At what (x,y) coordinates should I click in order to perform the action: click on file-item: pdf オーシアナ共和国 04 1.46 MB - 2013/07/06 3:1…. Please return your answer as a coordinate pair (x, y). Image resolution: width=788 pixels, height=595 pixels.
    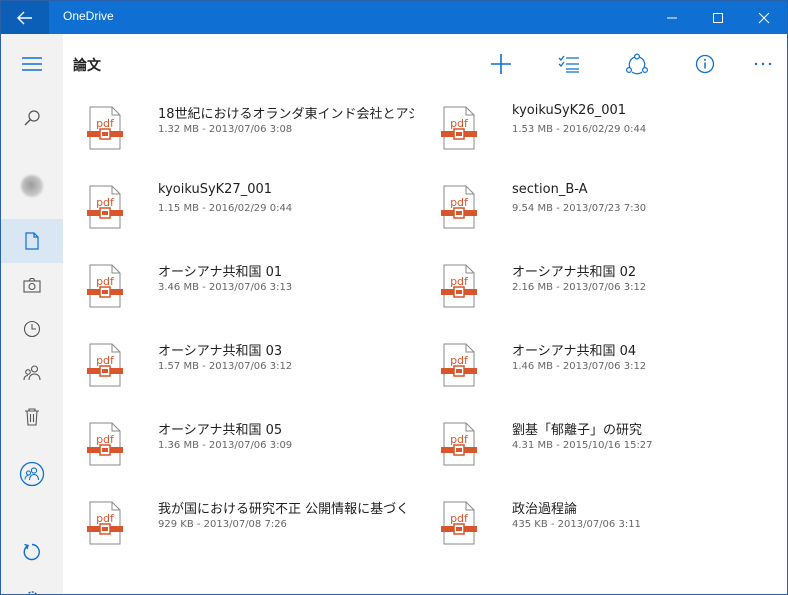
    Looking at the image, I should click on (587, 361).